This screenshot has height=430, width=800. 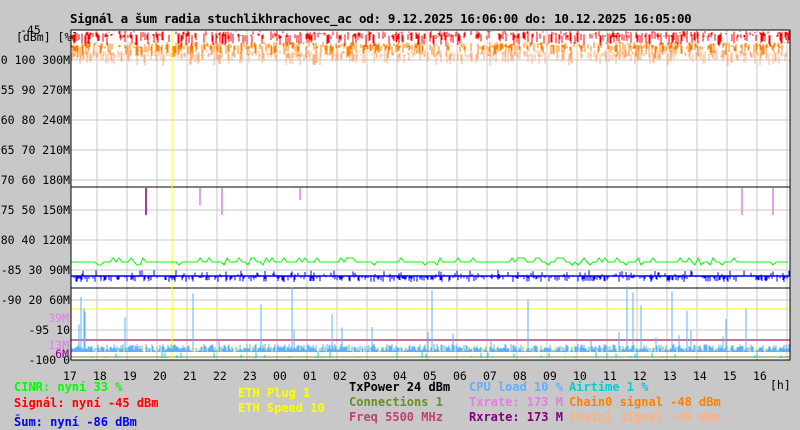 What do you see at coordinates (68, 387) in the screenshot?
I see `legend-cinr: CINR: nyní 33 %` at bounding box center [68, 387].